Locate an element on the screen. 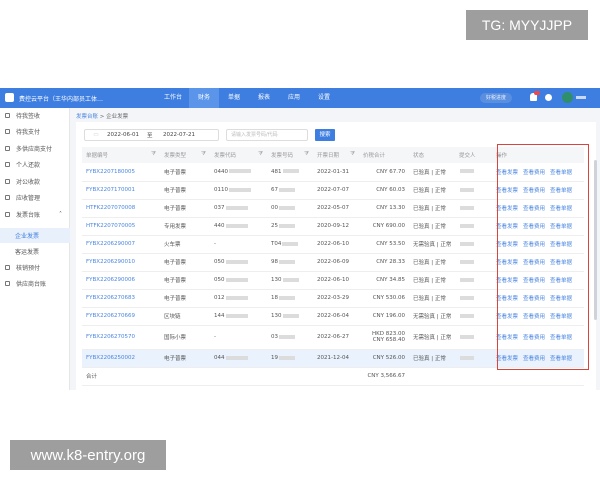 This screenshot has width=600, height=480. sidebar-item: 待我签收 is located at coordinates (35, 115).